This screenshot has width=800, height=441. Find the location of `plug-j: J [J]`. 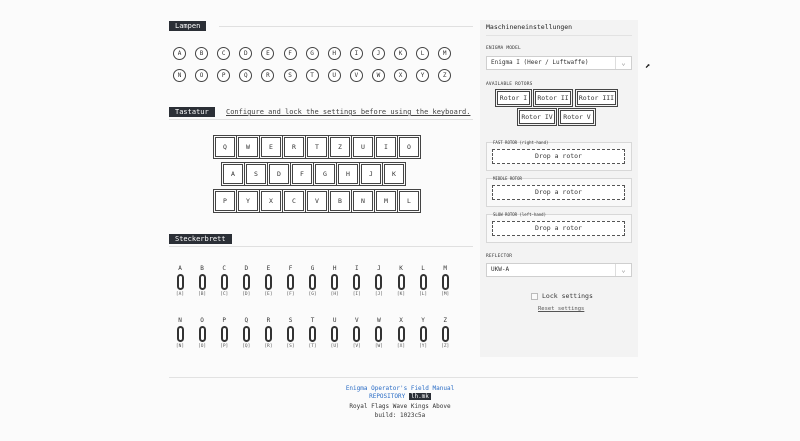

plug-j: J [J] is located at coordinates (379, 281).